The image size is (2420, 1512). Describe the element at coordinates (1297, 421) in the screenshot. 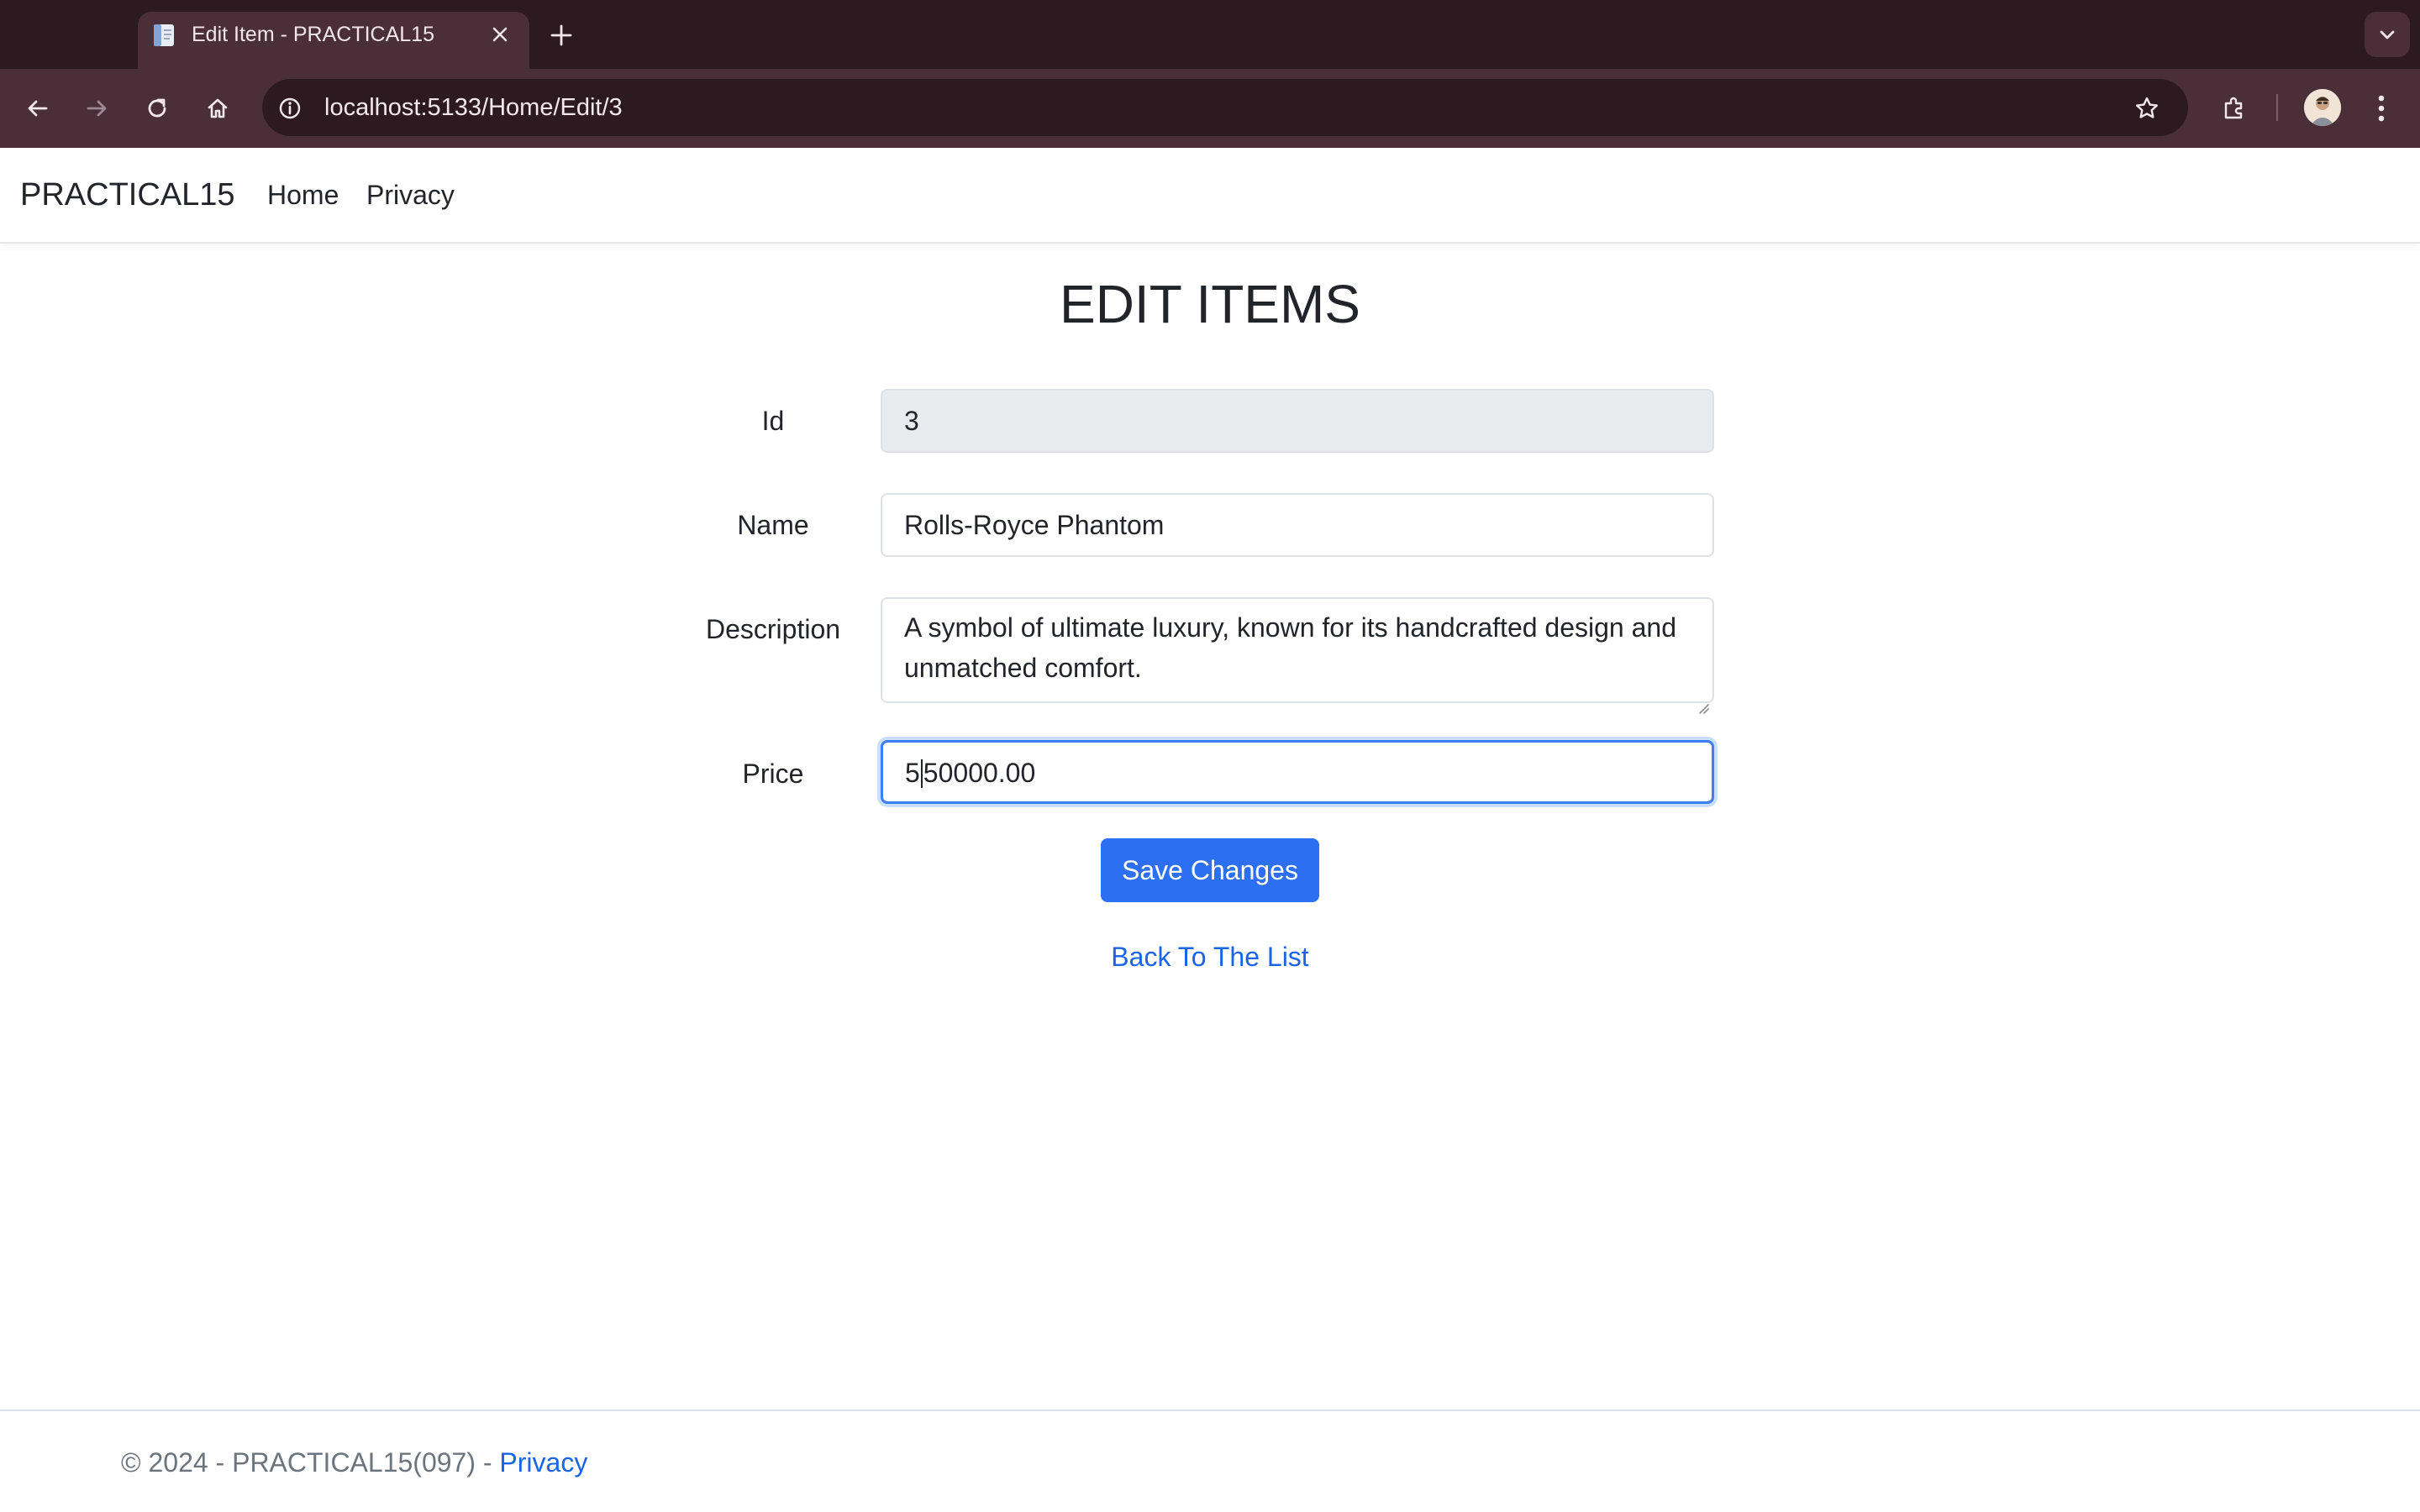

I see `id-field: 3` at that location.